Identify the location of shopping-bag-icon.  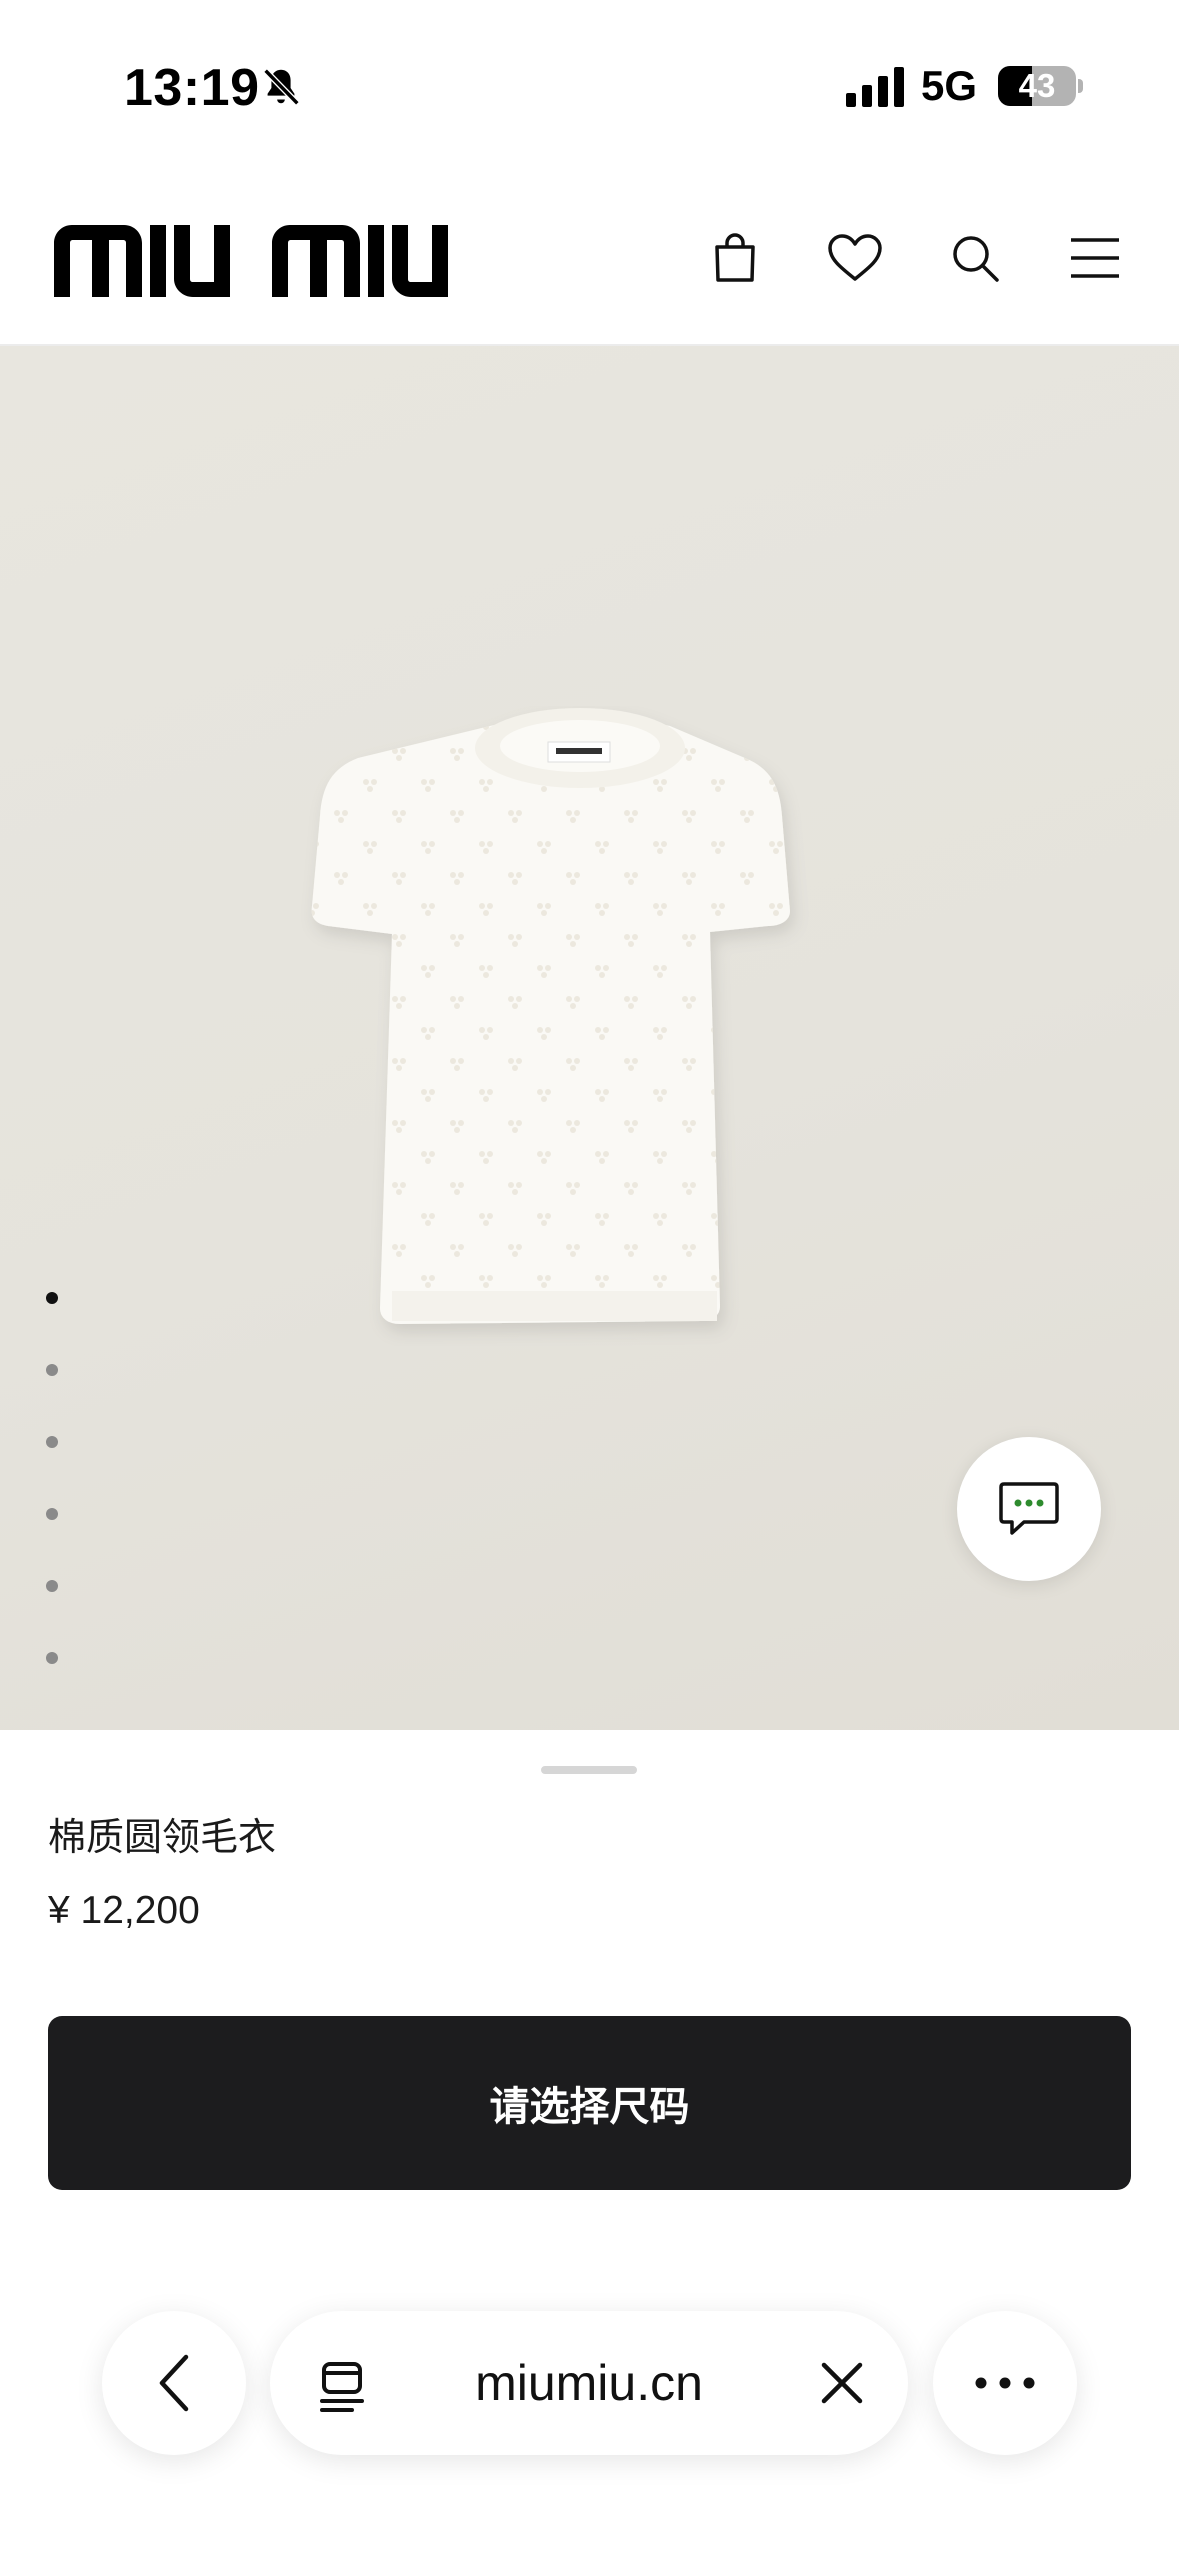
(735, 257).